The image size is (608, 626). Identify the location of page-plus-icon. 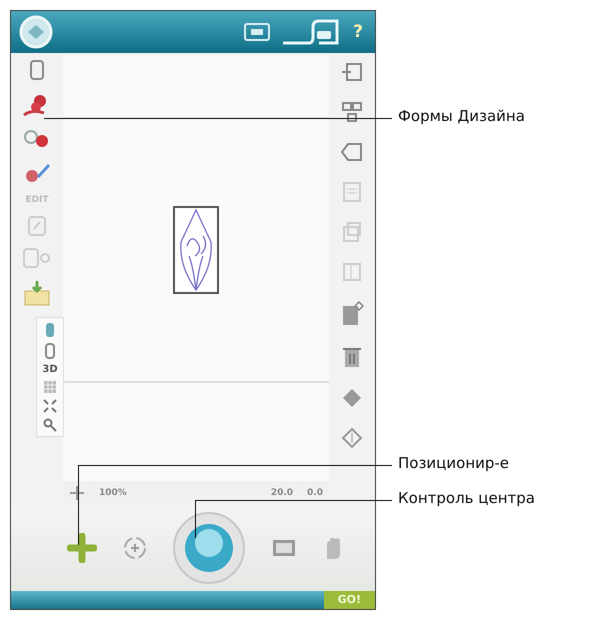
(352, 314).